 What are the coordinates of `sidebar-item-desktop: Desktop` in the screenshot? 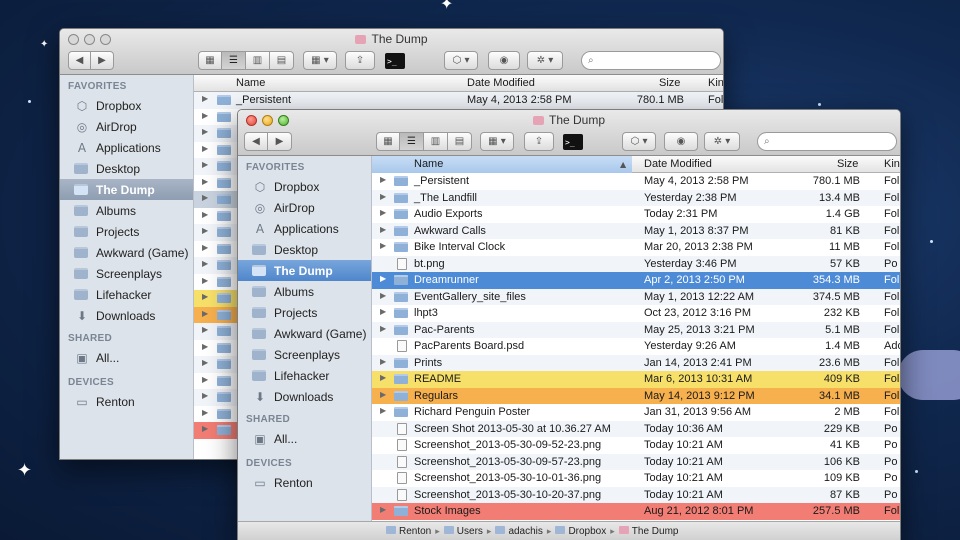 It's located at (126, 168).